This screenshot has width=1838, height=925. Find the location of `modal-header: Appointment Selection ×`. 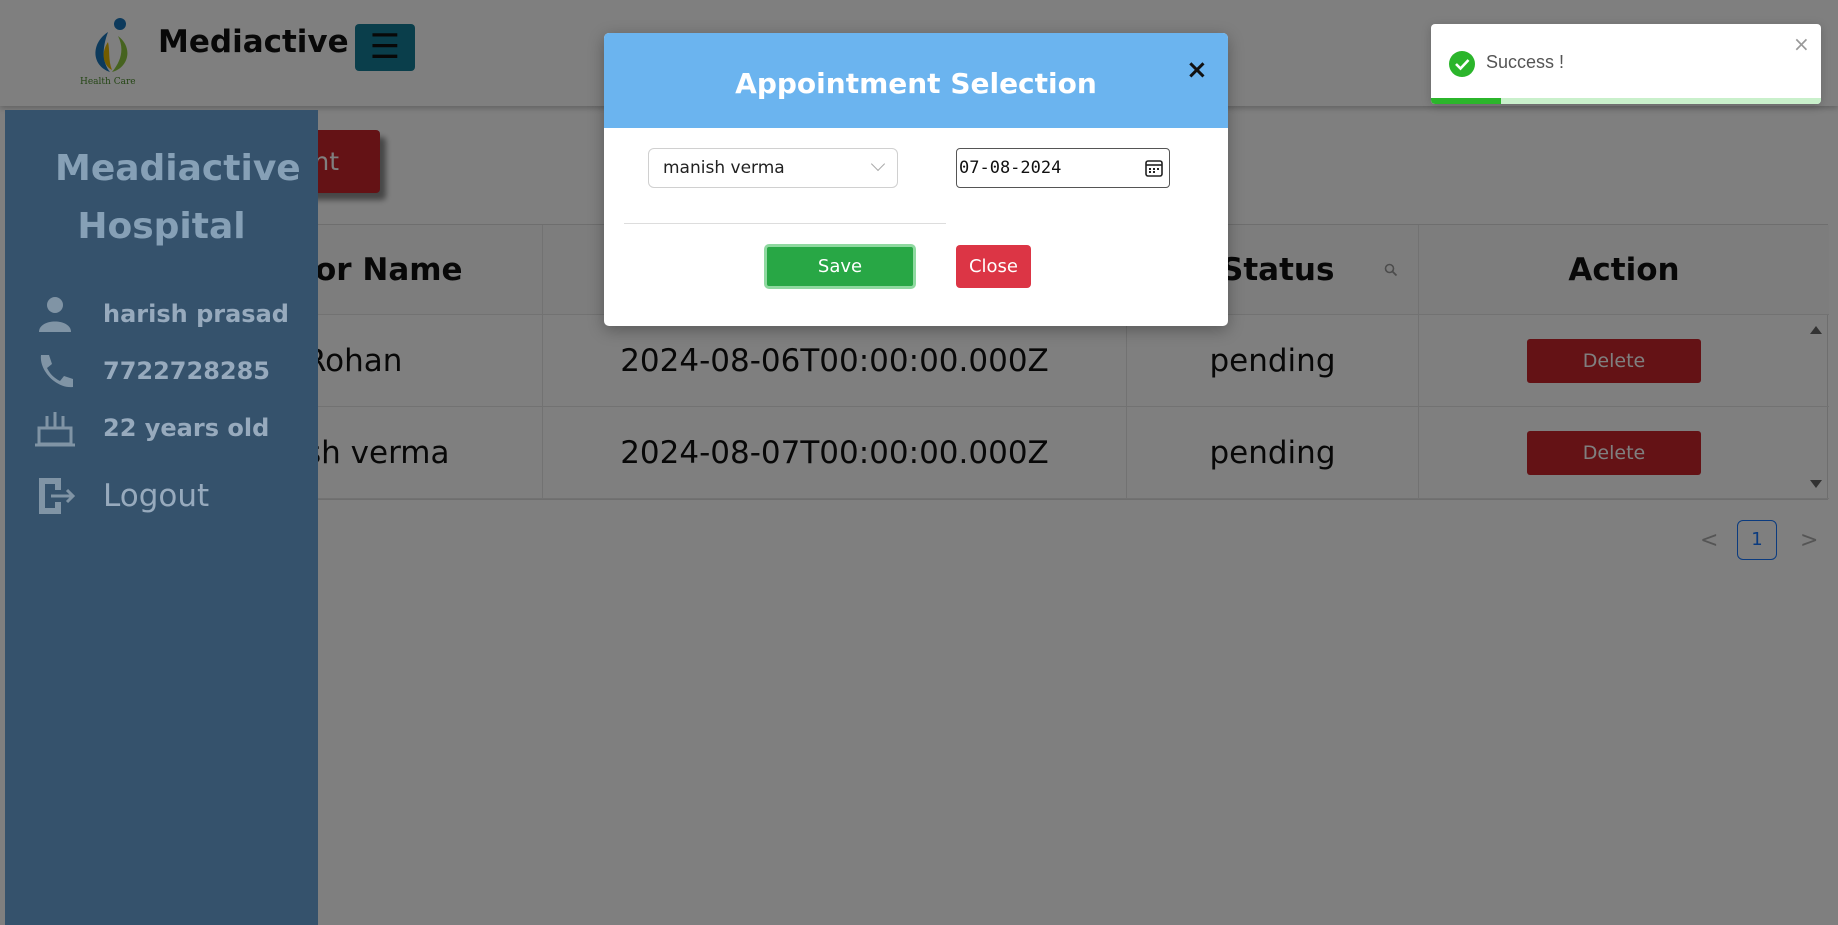

modal-header: Appointment Selection × is located at coordinates (916, 80).